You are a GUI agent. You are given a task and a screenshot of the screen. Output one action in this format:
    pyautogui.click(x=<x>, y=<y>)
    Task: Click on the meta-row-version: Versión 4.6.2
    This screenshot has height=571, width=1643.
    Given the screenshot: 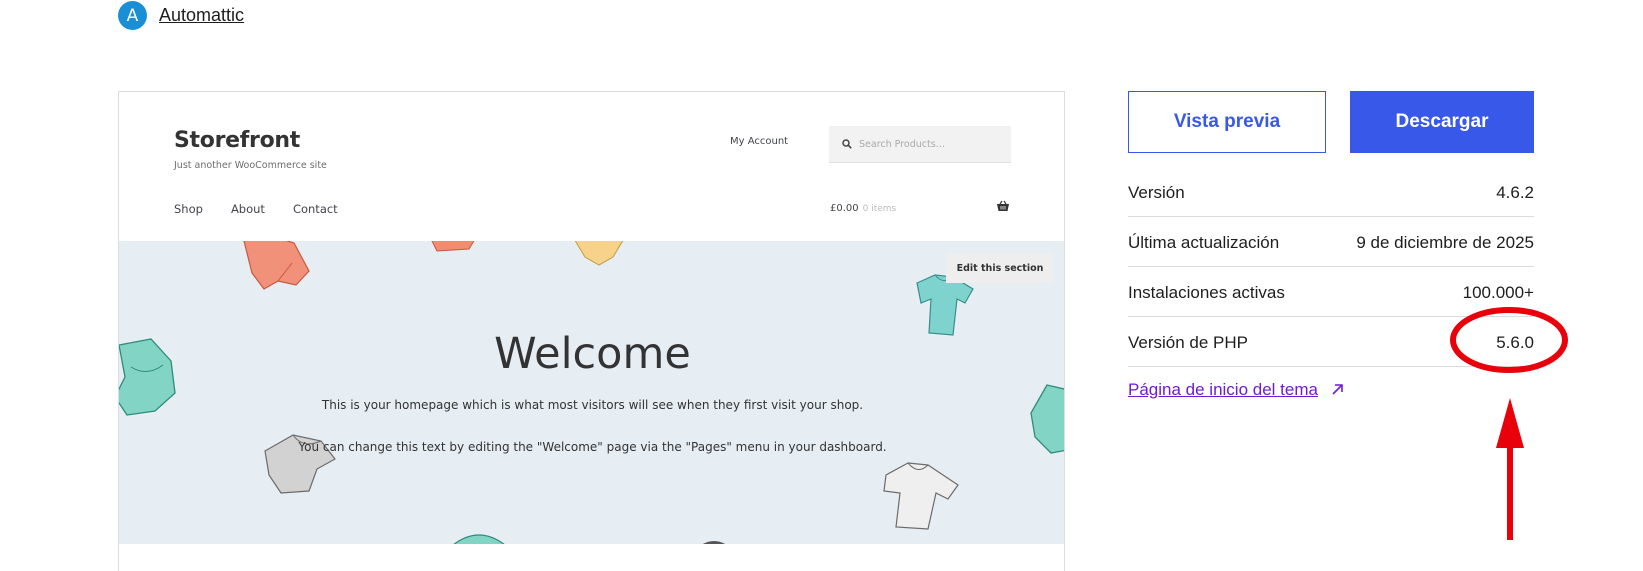 What is the action you would take?
    pyautogui.click(x=1331, y=192)
    